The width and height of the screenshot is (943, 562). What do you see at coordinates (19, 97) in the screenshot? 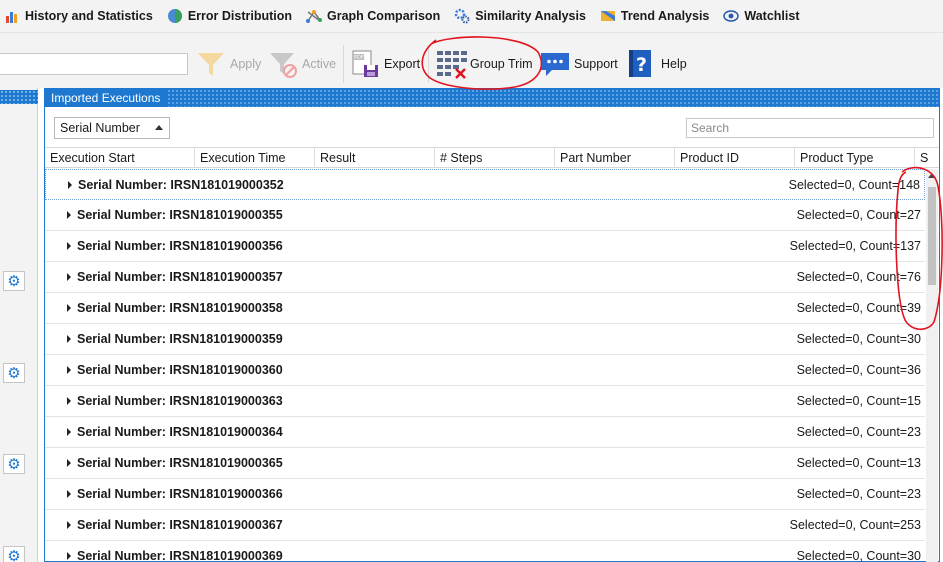
I see `left-panel-titlebar` at bounding box center [19, 97].